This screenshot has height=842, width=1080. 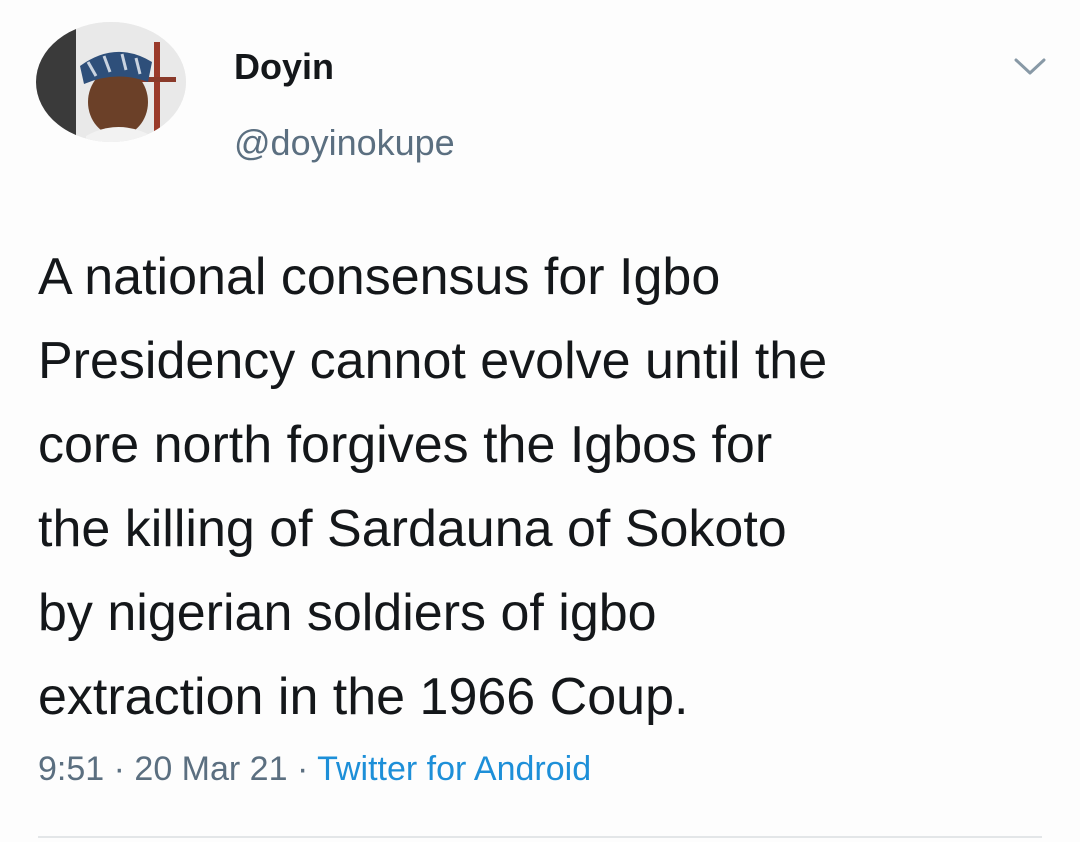 I want to click on user-handle: @doyinokupe, so click(x=344, y=143).